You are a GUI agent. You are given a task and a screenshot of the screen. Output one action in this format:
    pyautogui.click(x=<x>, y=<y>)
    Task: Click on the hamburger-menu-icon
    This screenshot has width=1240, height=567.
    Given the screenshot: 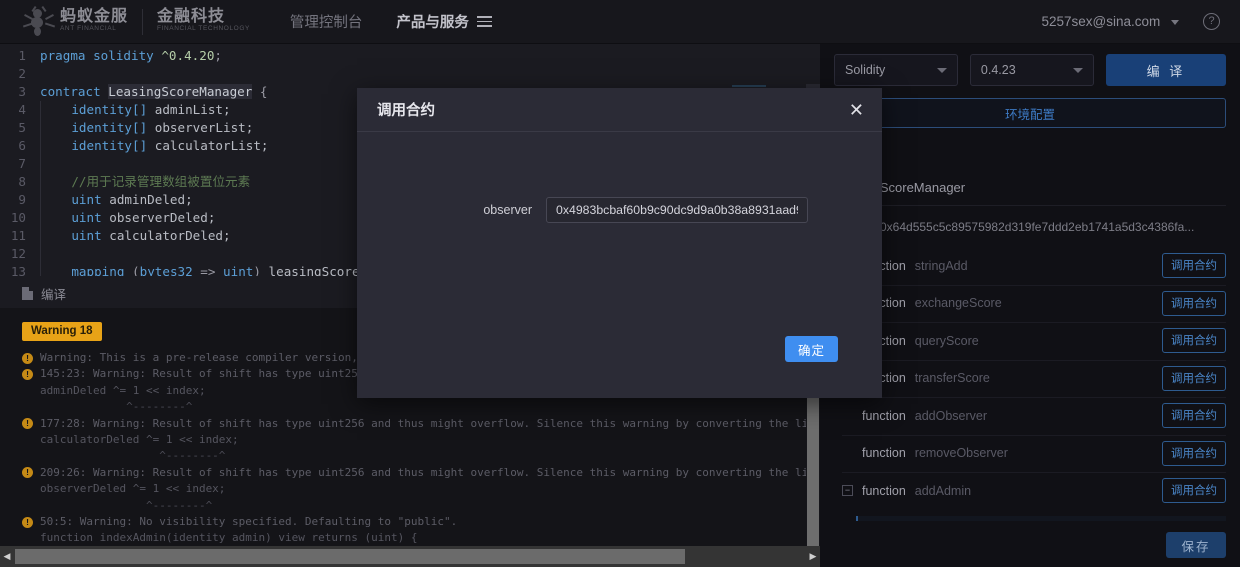 What is the action you would take?
    pyautogui.click(x=484, y=21)
    